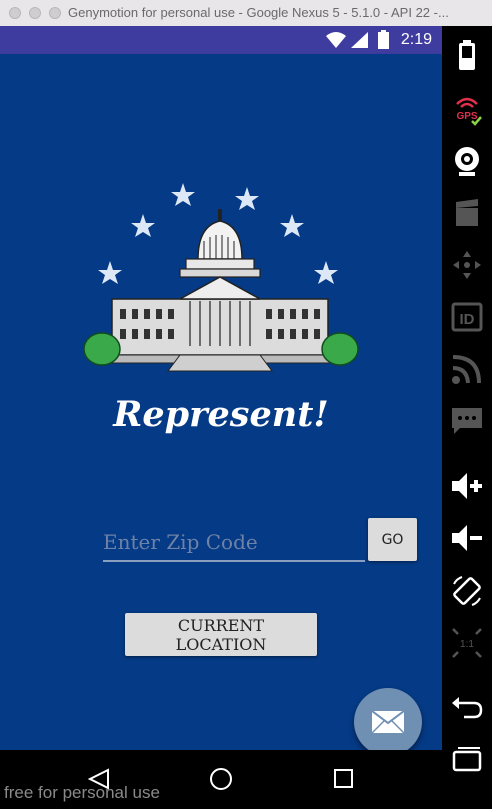 The height and width of the screenshot is (809, 492). Describe the element at coordinates (221, 634) in the screenshot. I see `current-location-button: CURRENT LOCATION` at that location.